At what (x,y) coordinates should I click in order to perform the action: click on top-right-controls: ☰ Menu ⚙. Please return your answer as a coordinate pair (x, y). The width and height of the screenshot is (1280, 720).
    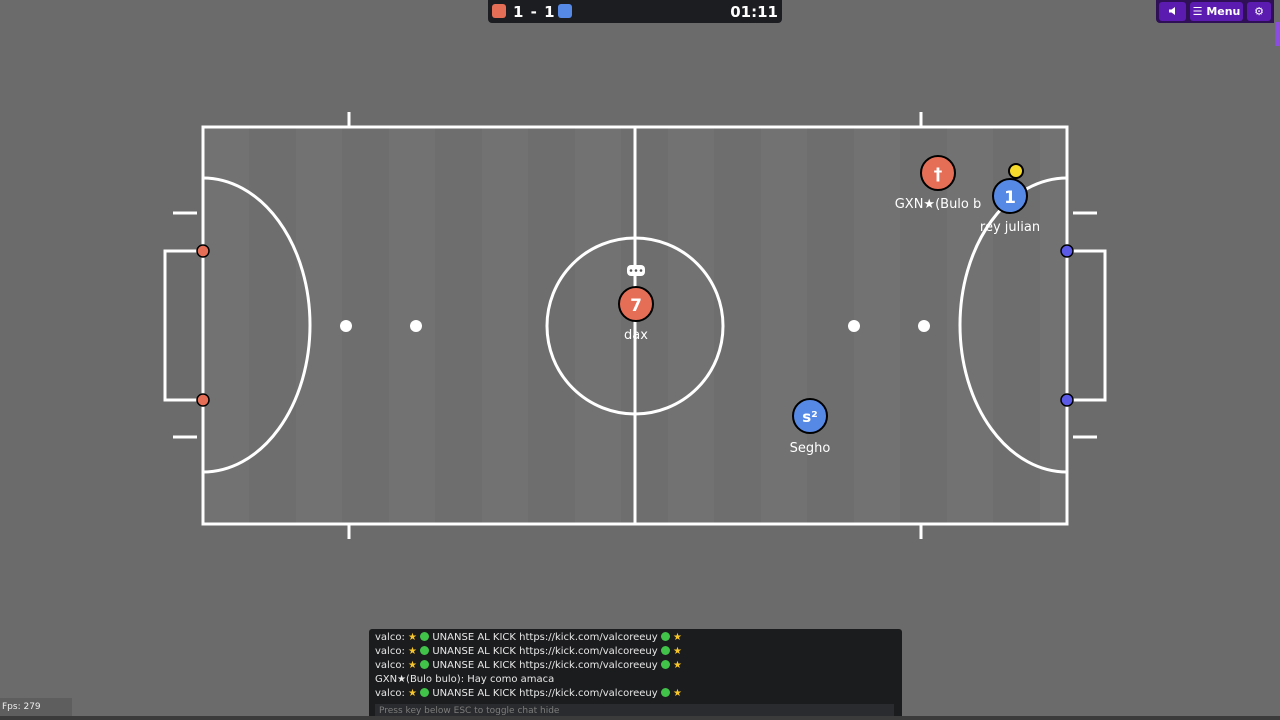
    Looking at the image, I should click on (1215, 11).